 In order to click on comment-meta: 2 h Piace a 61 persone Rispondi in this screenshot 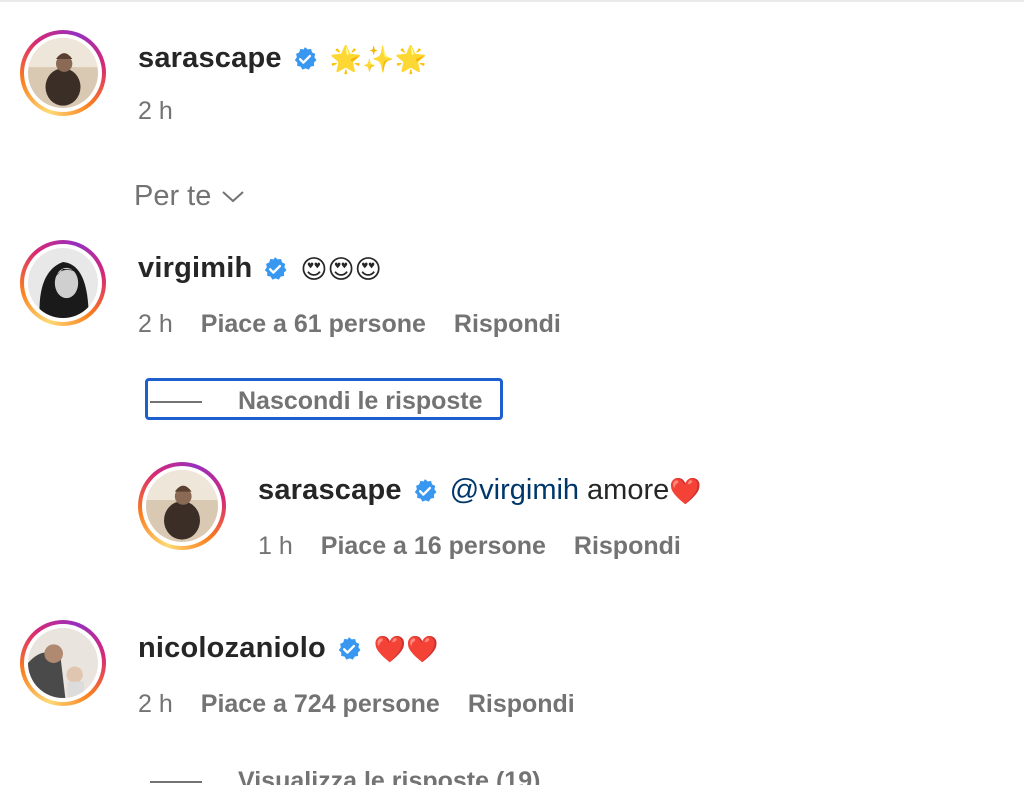, I will do `click(349, 324)`.